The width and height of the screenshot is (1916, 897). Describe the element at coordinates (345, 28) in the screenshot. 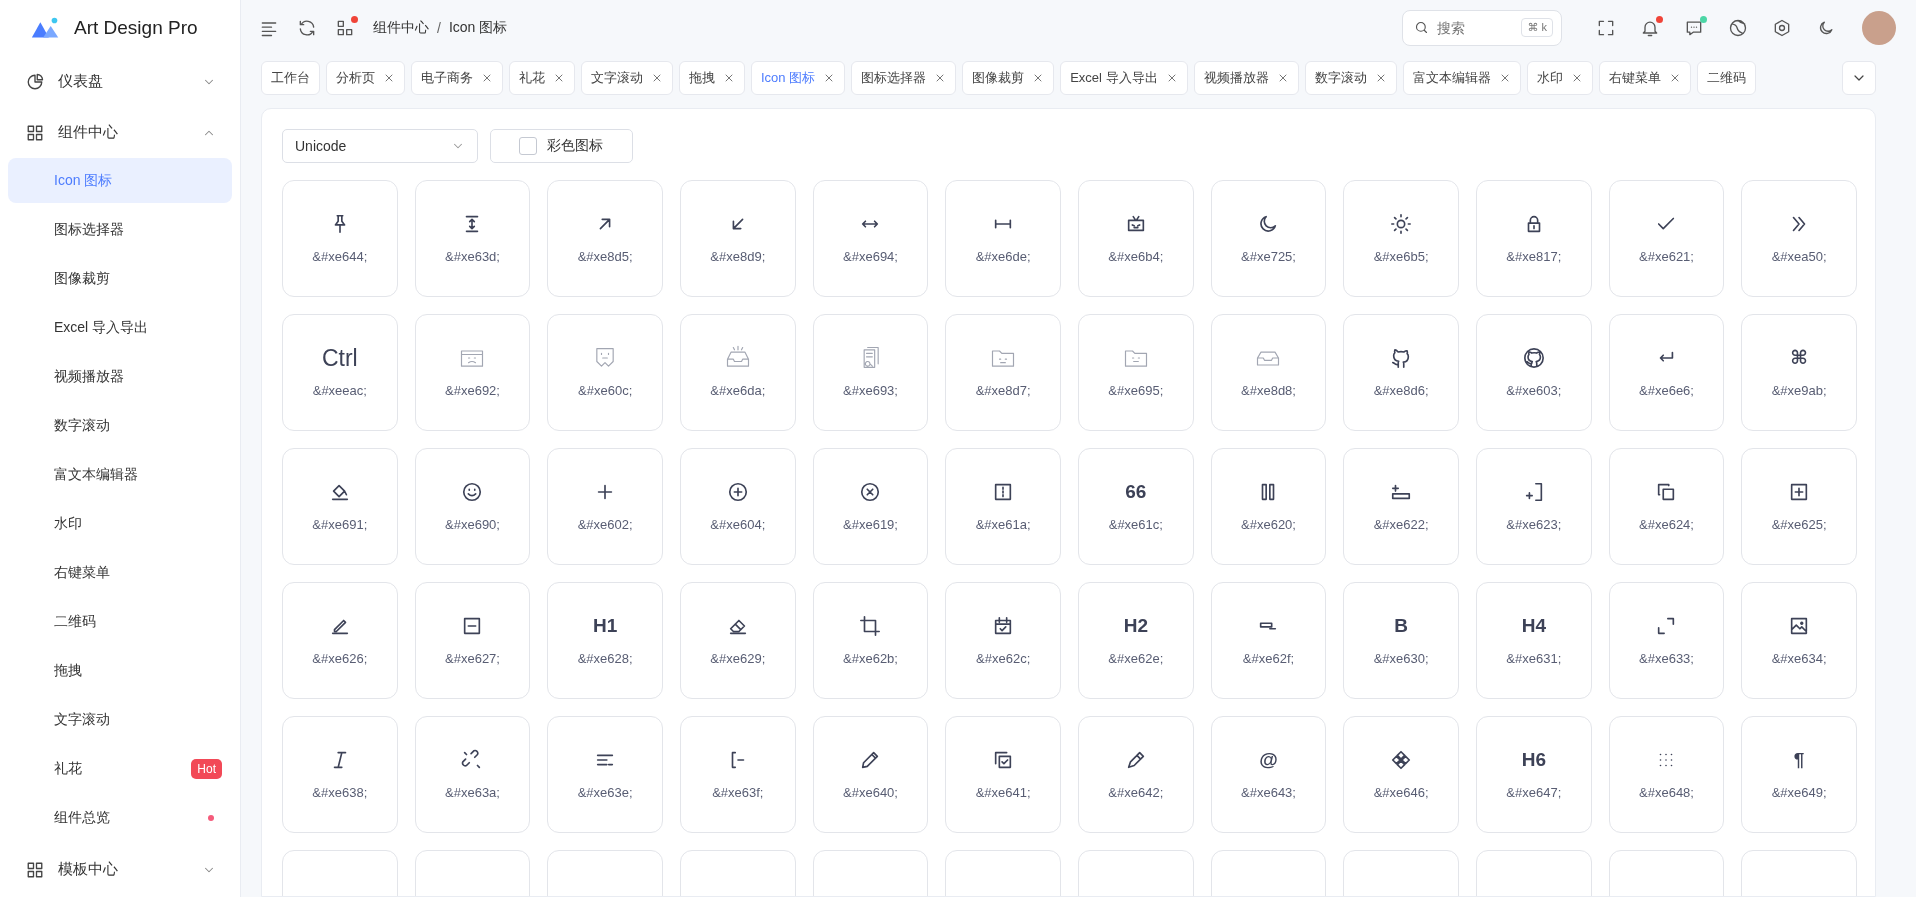

I see `apps-icon` at that location.